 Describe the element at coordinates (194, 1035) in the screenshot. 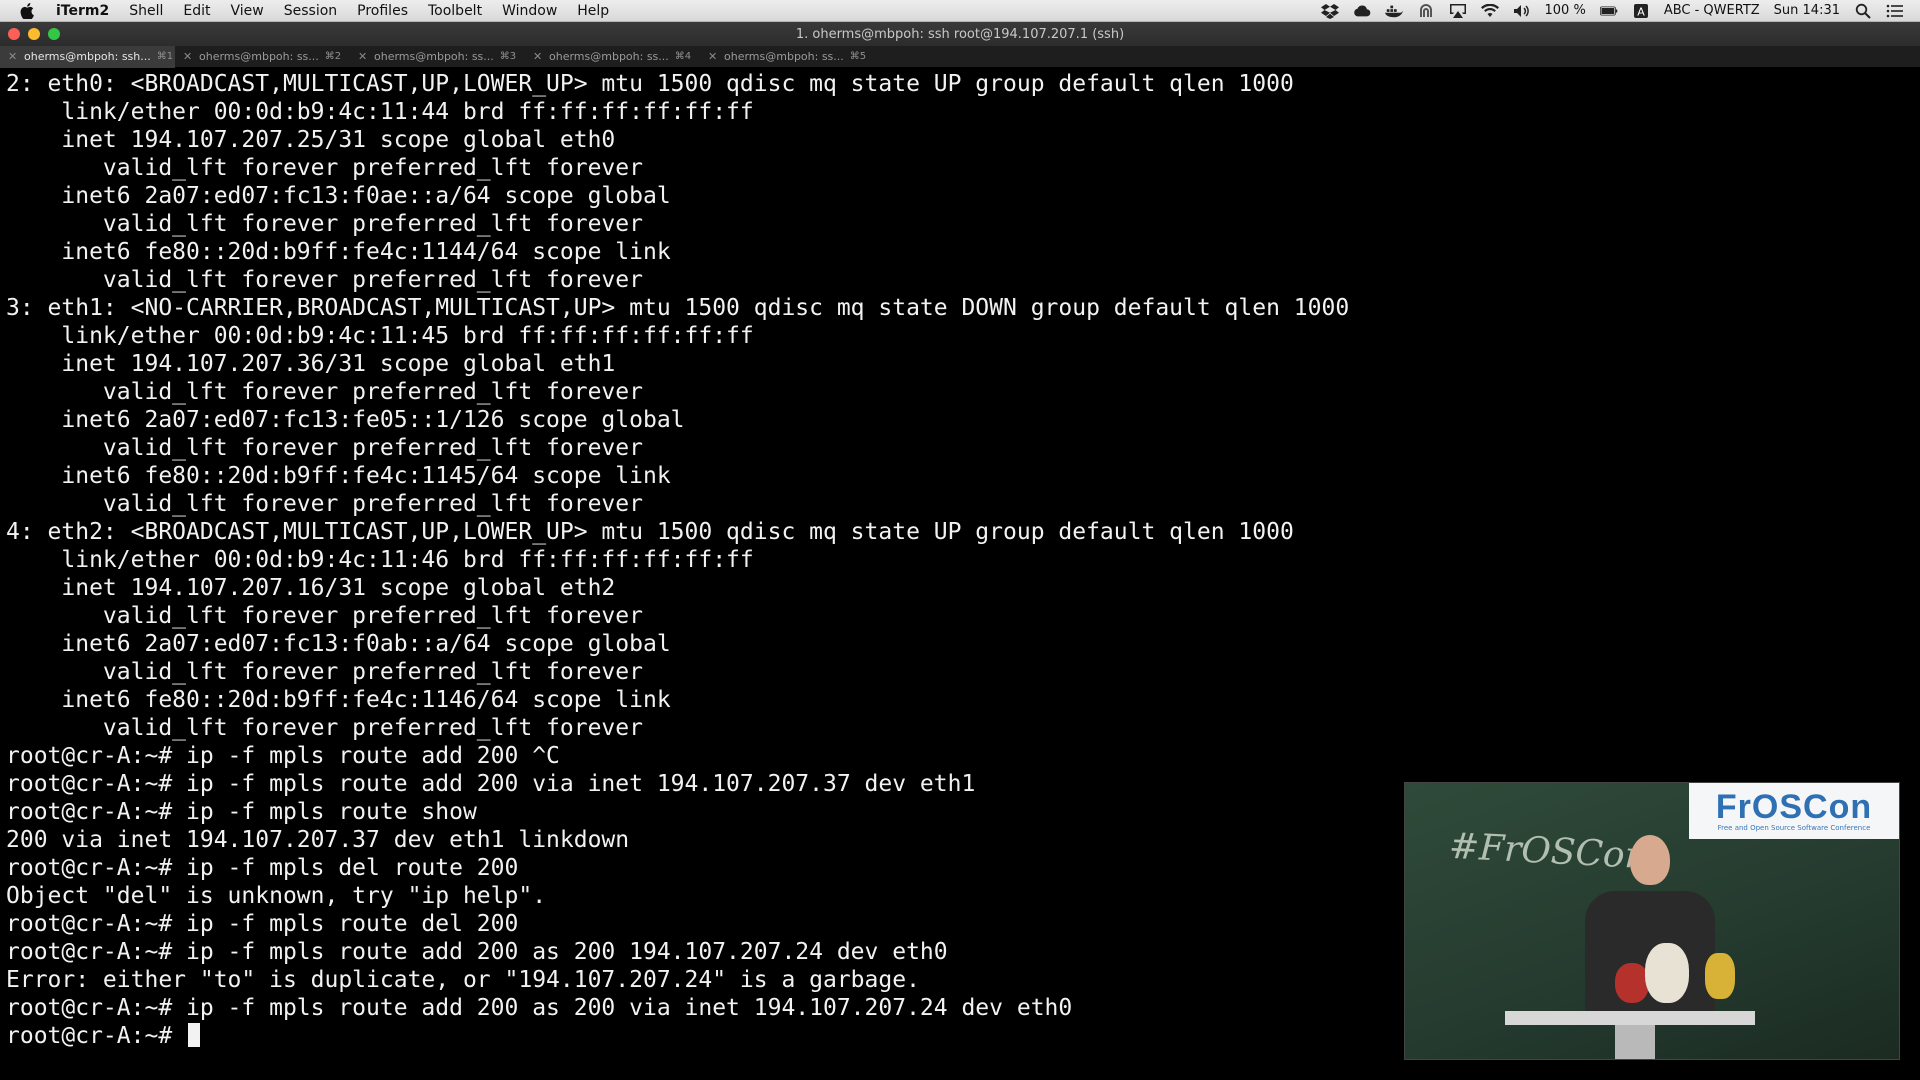

I see `text-cursor` at that location.